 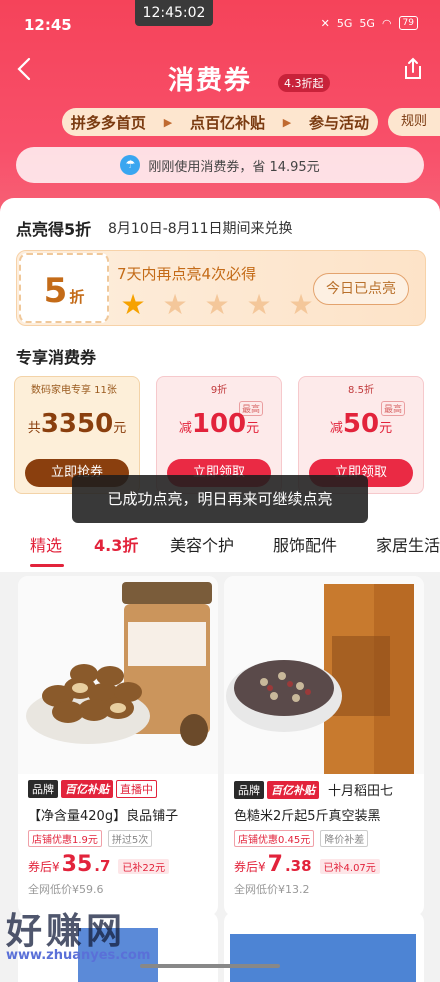 What do you see at coordinates (408, 544) in the screenshot?
I see `tab-home: 家居生活` at bounding box center [408, 544].